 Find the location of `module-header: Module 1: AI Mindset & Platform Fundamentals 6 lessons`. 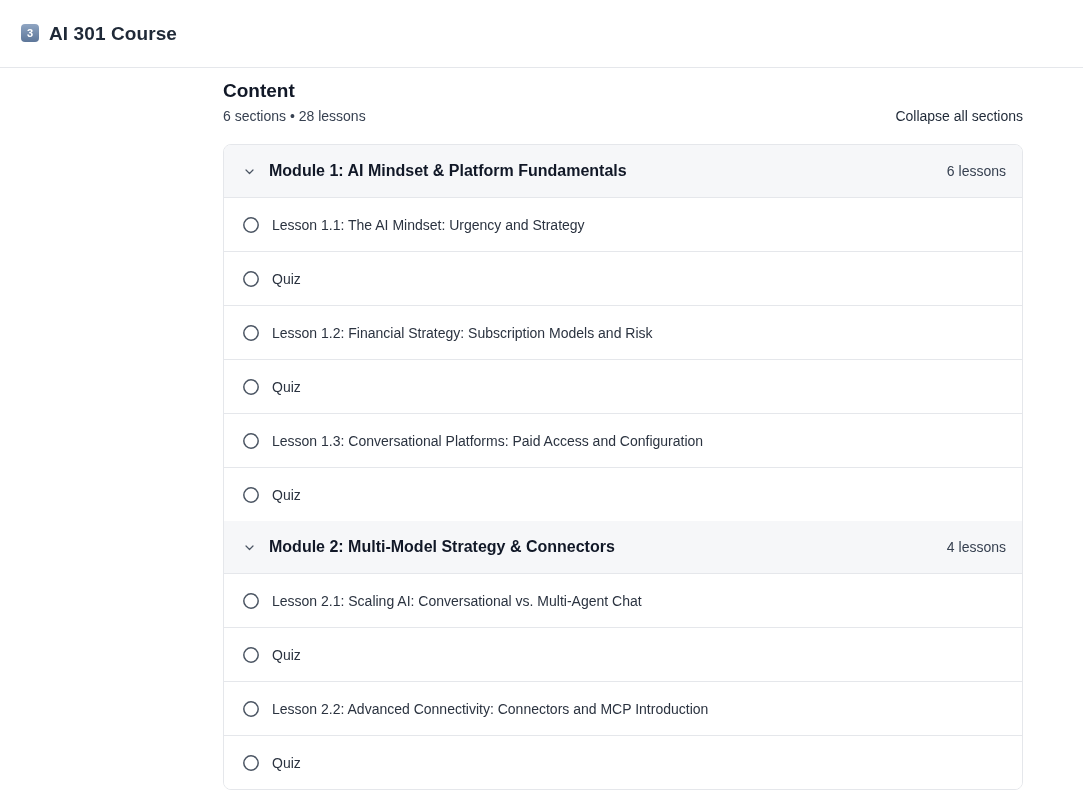

module-header: Module 1: AI Mindset & Platform Fundamentals 6 lessons is located at coordinates (623, 171).